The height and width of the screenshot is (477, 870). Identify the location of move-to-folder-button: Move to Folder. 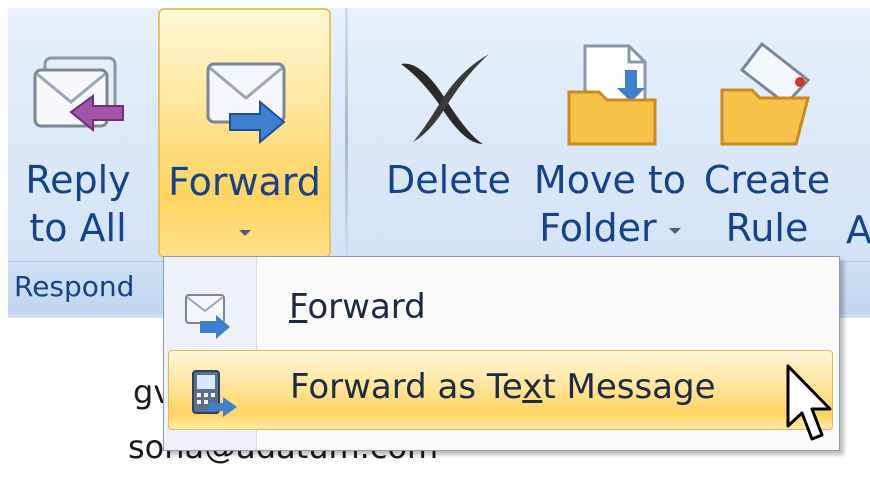
(610, 133).